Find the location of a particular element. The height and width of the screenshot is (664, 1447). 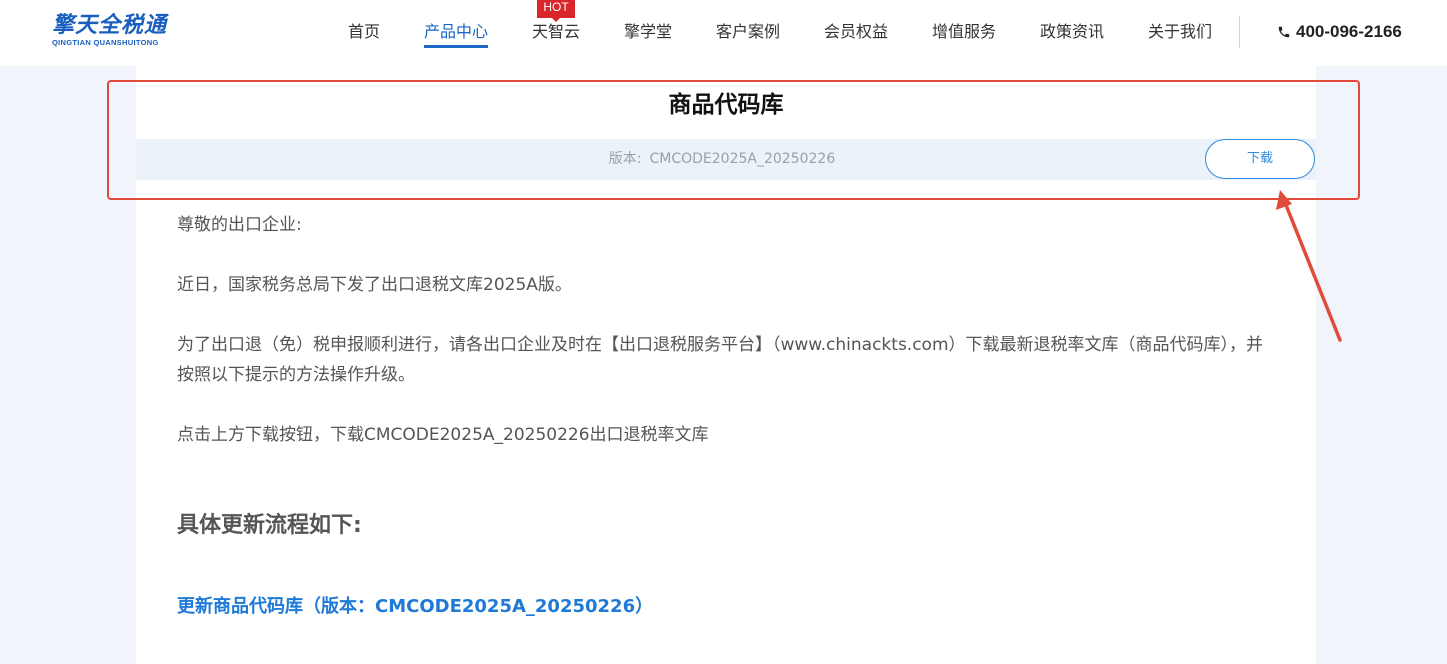

phone-icon is located at coordinates (1284, 32).